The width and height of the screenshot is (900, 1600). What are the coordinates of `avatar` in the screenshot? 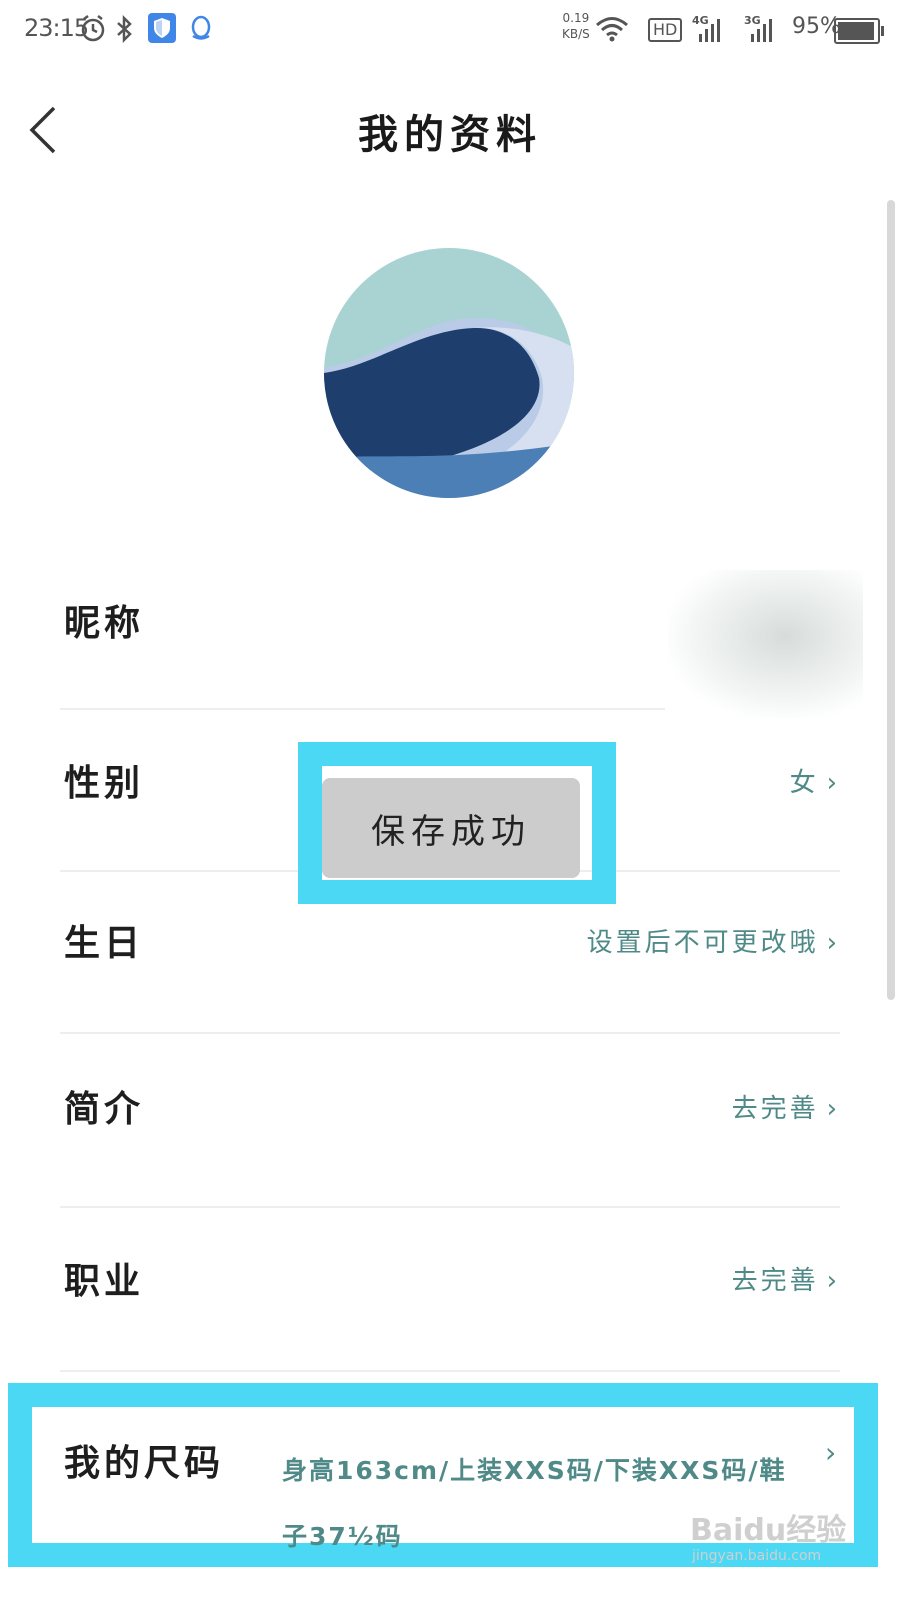 It's located at (449, 373).